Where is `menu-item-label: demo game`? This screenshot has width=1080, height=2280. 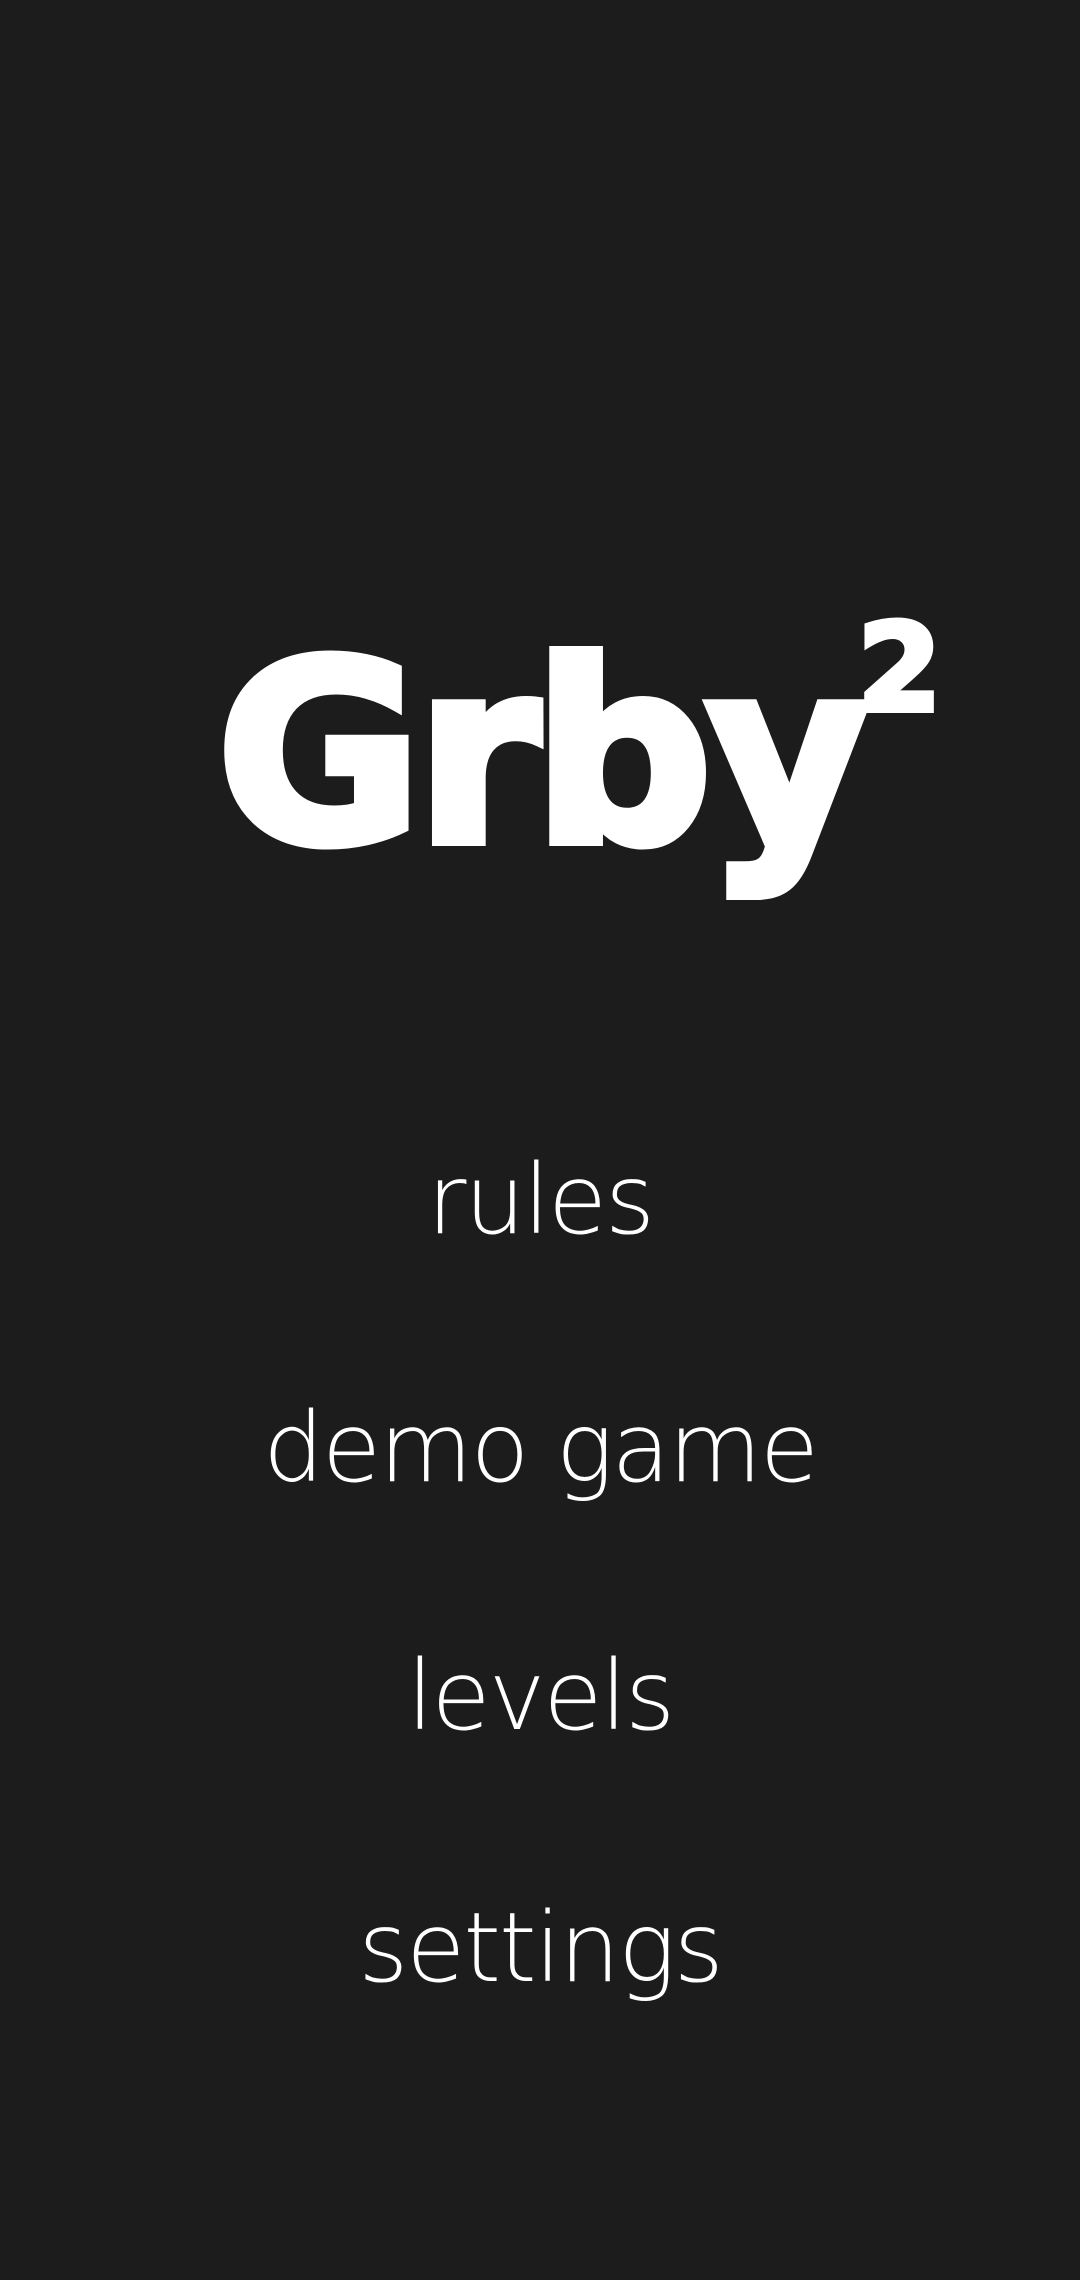 menu-item-label: demo game is located at coordinates (541, 1448).